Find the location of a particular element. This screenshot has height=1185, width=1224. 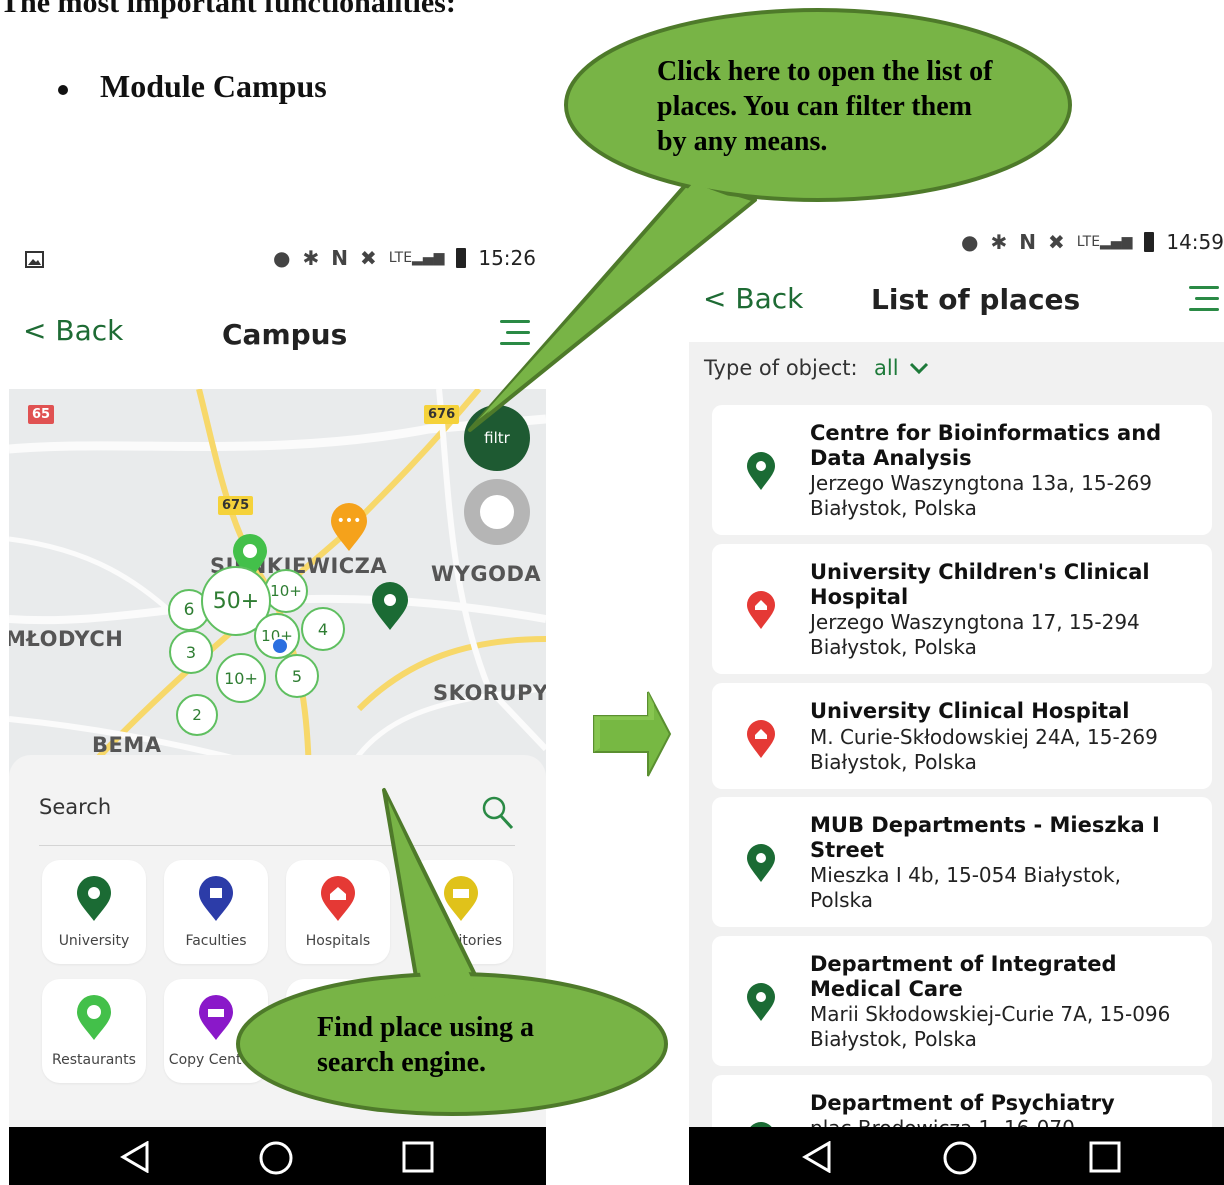

category-hospitals: Hospitals is located at coordinates (338, 912).